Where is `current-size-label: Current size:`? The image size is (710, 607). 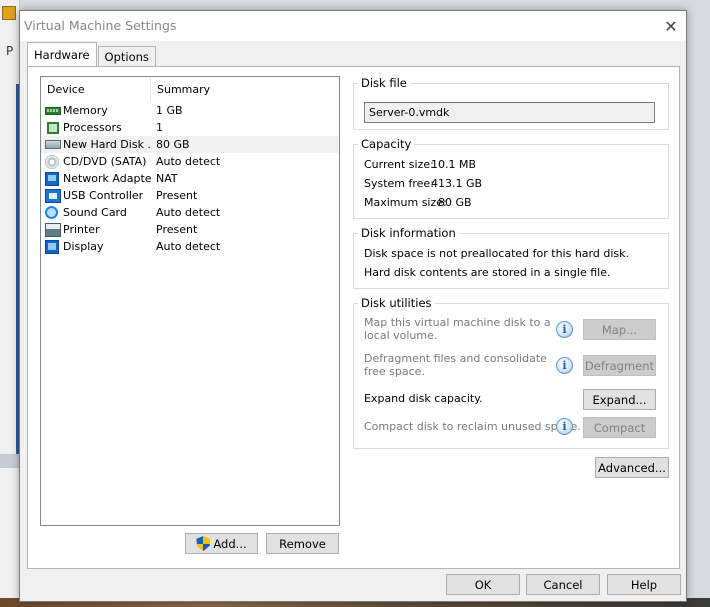 current-size-label: Current size: is located at coordinates (399, 164).